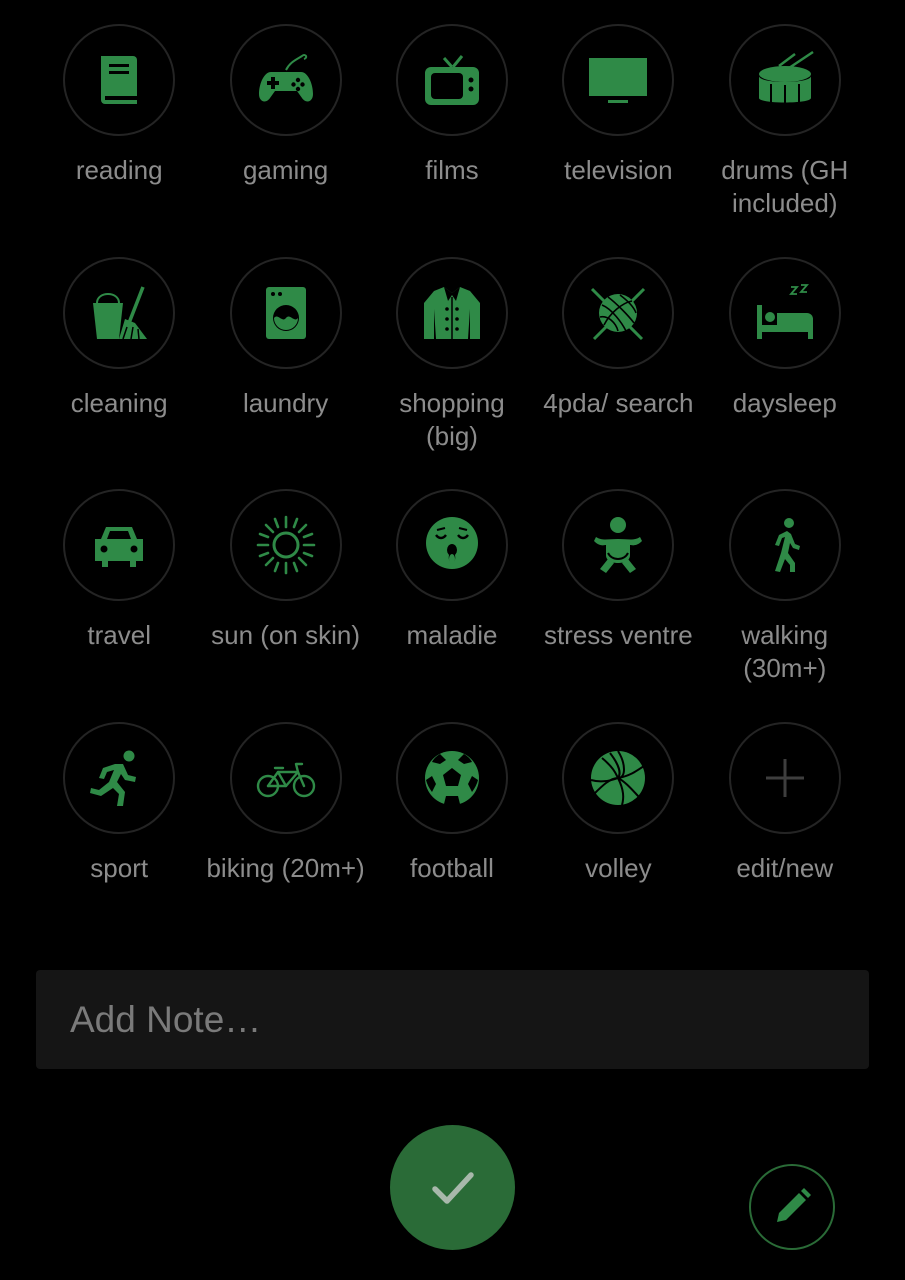 Image resolution: width=905 pixels, height=1280 pixels. I want to click on edit-button, so click(792, 1207).